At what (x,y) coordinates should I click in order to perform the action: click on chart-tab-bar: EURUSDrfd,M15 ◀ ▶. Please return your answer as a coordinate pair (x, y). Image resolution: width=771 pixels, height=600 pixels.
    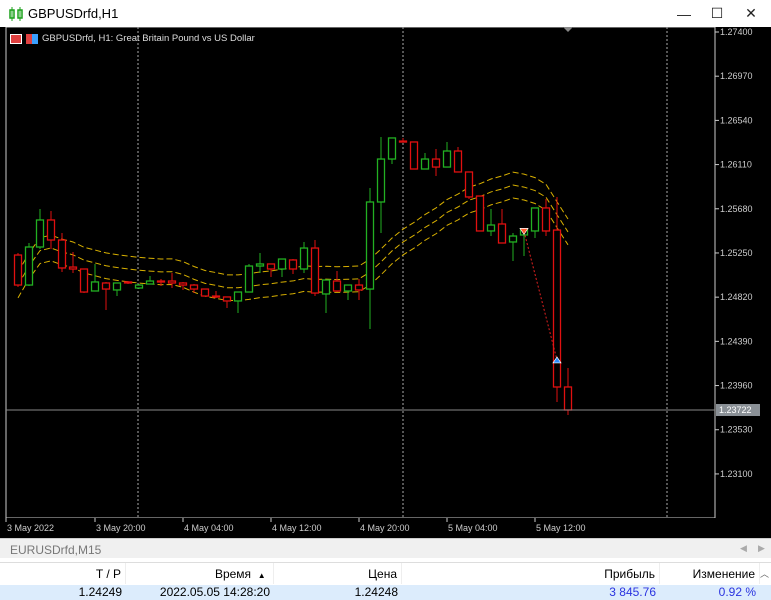
    Looking at the image, I should click on (385, 548).